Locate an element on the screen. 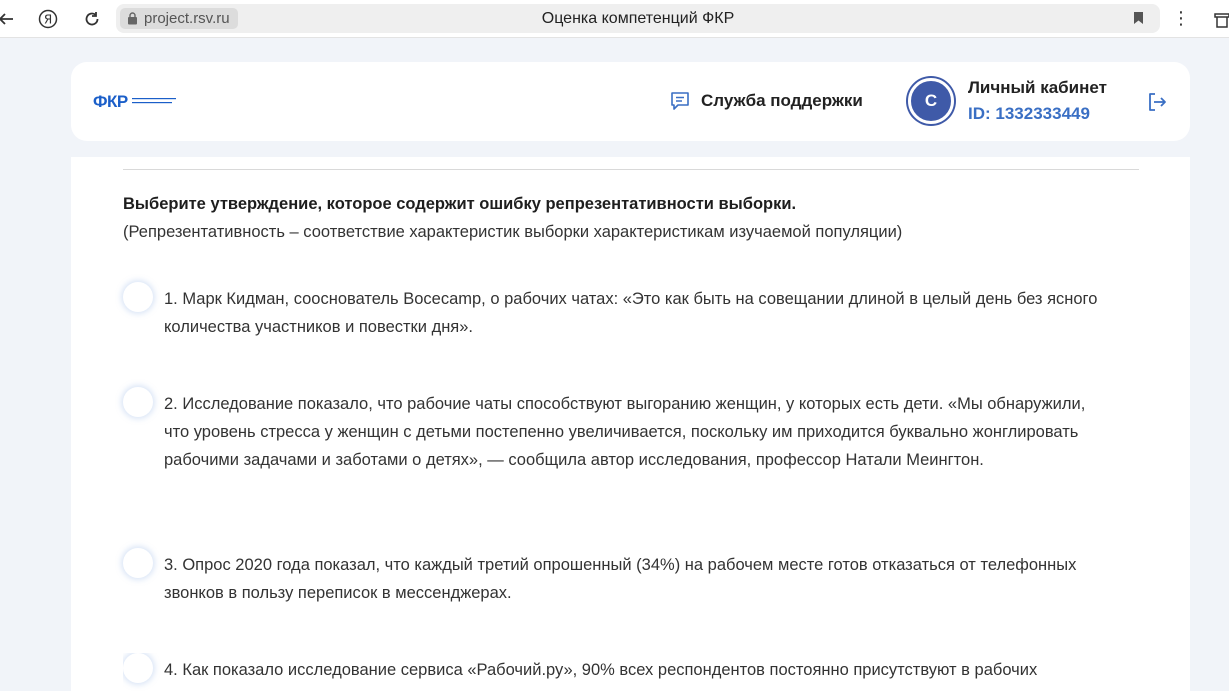 The width and height of the screenshot is (1229, 691). bookmark-icon is located at coordinates (1138, 18).